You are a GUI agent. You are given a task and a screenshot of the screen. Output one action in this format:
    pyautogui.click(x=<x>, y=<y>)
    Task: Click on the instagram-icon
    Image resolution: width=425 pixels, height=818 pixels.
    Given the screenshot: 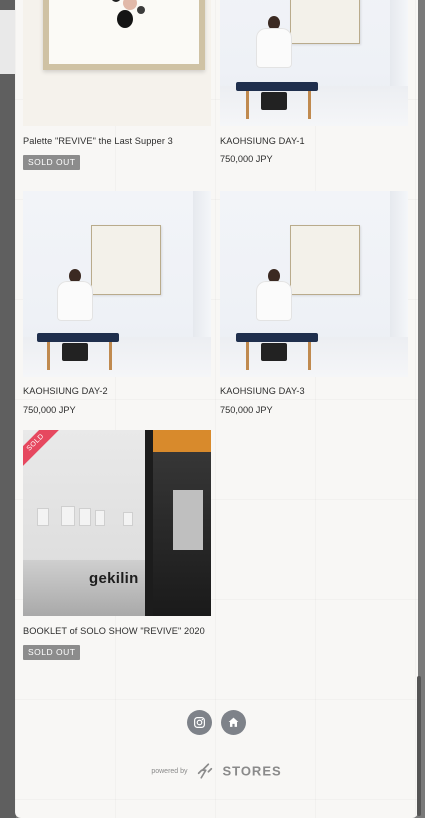 What is the action you would take?
    pyautogui.click(x=199, y=722)
    